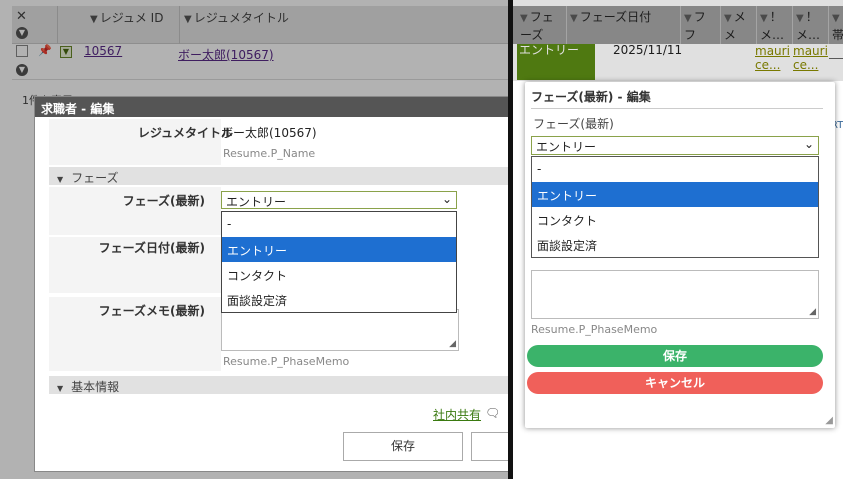 The image size is (843, 479). I want to click on phase-dropdown-list: - エントリー コンタクト 面談設定済, so click(339, 262).